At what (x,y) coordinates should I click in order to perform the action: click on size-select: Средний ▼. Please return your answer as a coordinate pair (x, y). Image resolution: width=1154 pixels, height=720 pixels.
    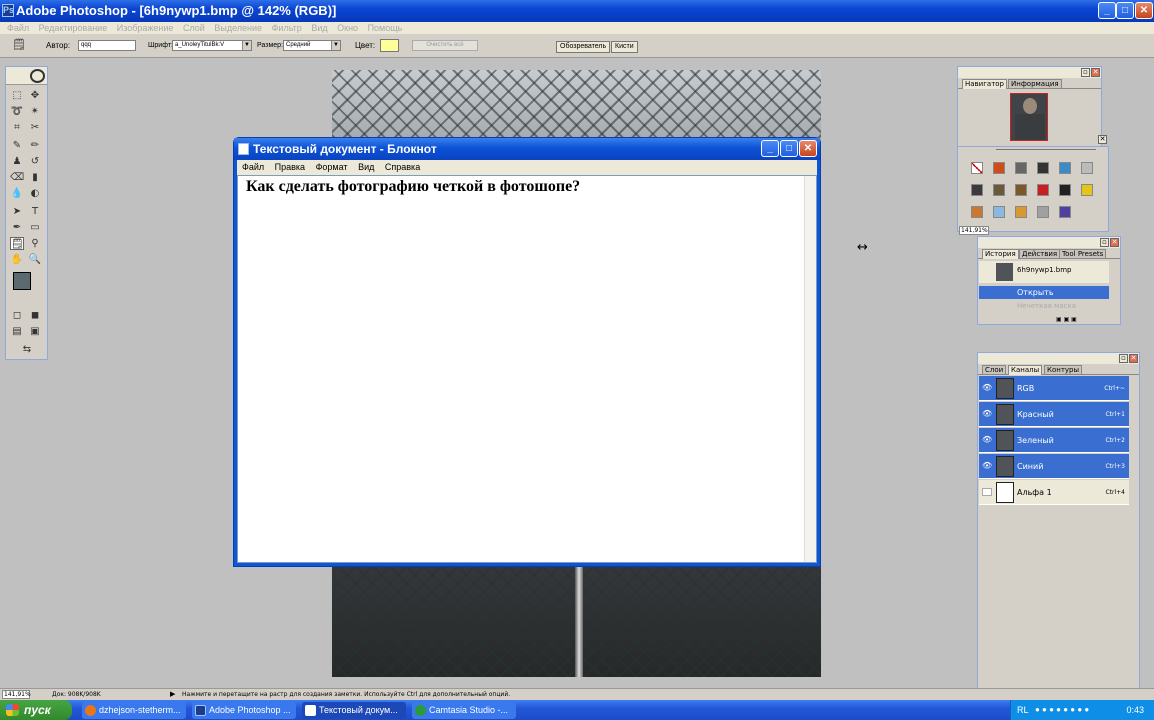
    Looking at the image, I should click on (312, 45).